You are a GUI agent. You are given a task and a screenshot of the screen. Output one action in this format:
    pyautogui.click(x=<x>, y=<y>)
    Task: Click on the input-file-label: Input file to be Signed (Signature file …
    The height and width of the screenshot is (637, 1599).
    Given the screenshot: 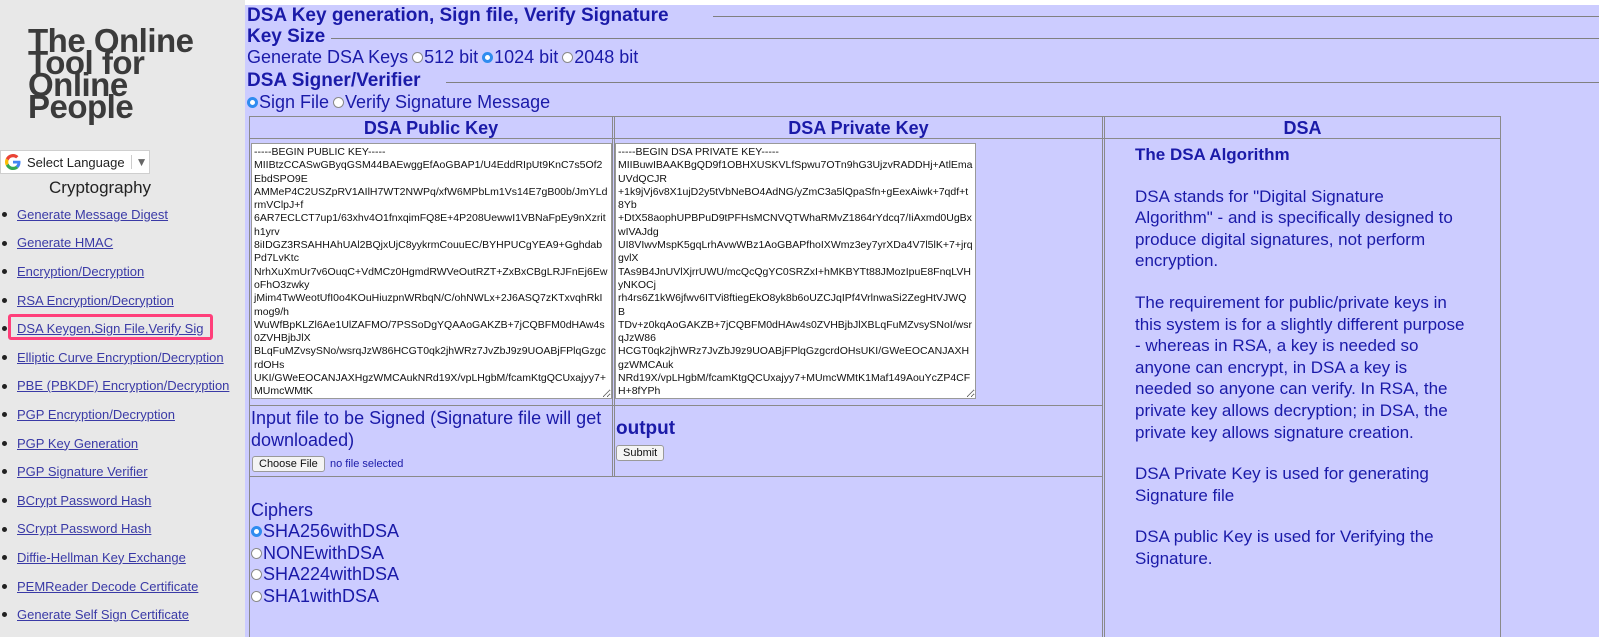 What is the action you would take?
    pyautogui.click(x=426, y=429)
    